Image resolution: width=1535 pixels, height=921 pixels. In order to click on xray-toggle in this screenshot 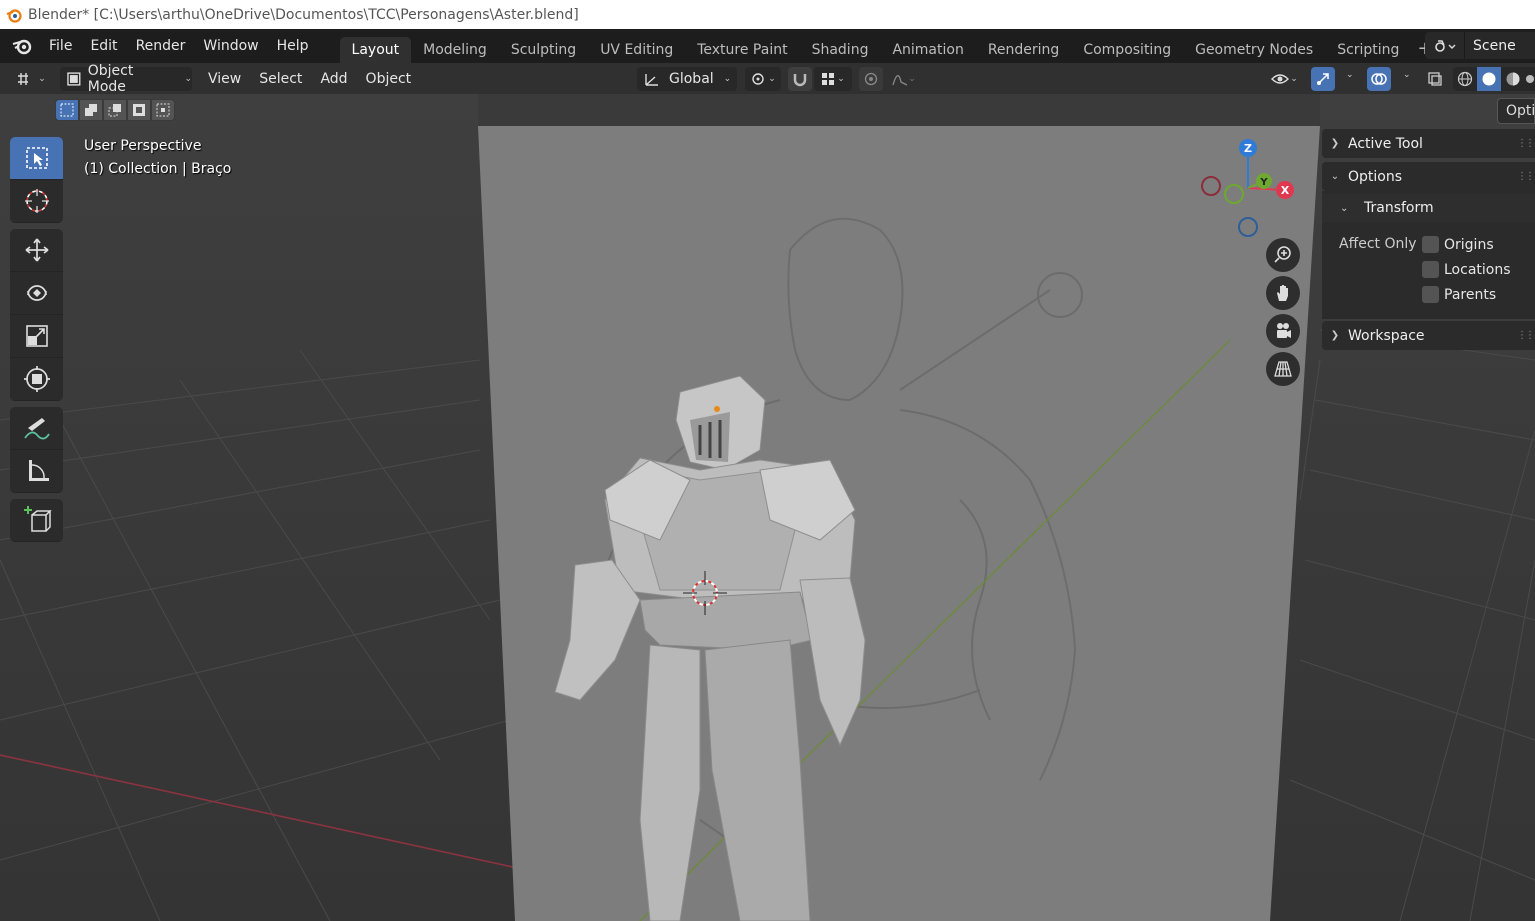, I will do `click(1435, 79)`.